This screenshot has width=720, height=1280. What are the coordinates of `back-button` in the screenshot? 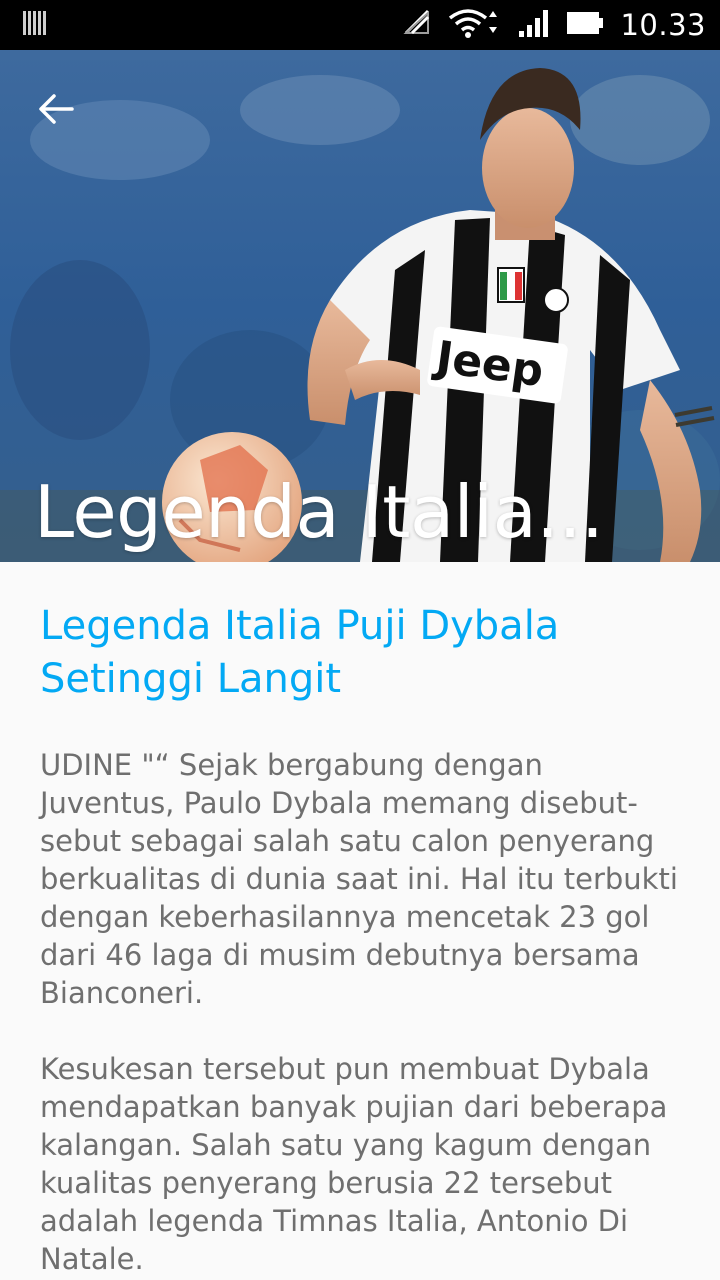 It's located at (56, 109).